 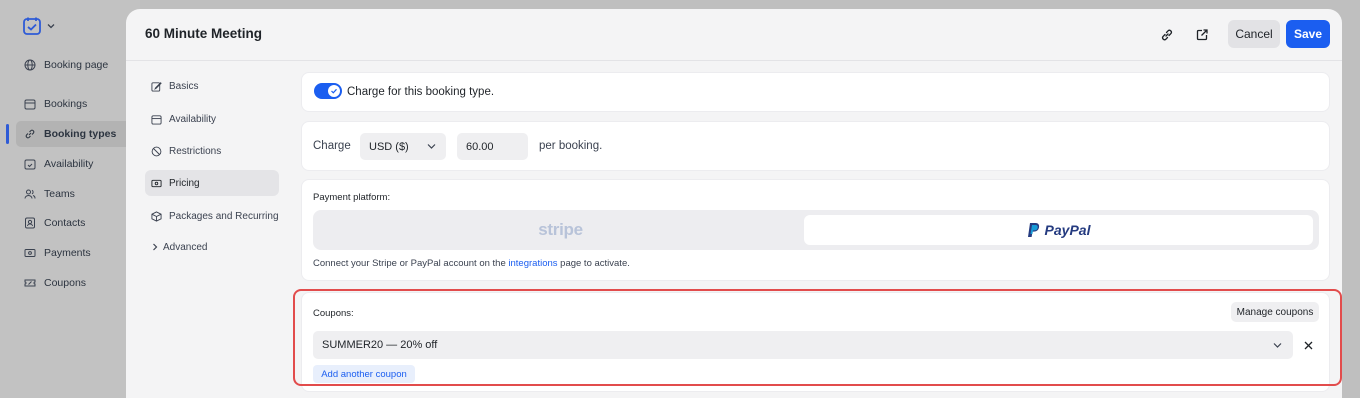 I want to click on tab-label: Pricing, so click(x=184, y=183).